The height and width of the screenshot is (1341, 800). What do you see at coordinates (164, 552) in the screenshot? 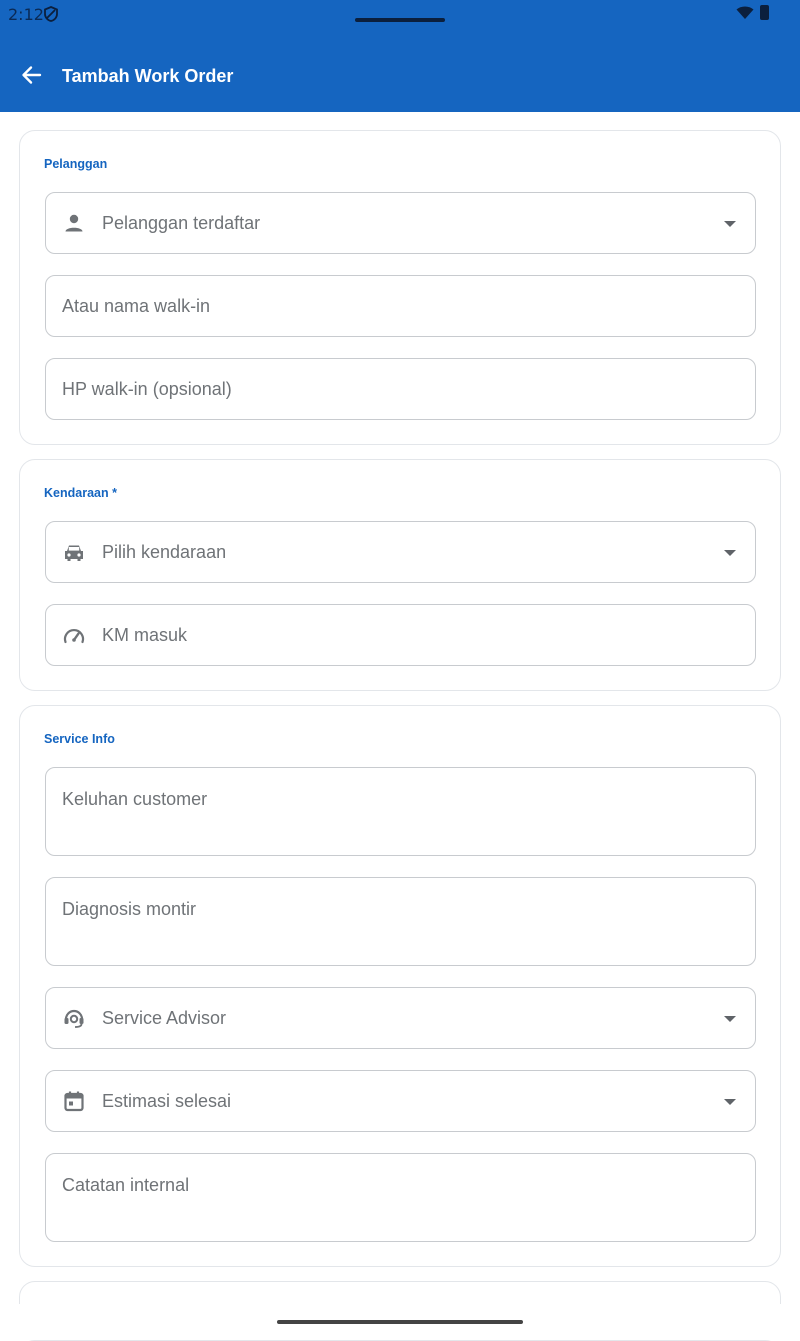
I see `vehicle-placeholder: Pilih kendaraan` at bounding box center [164, 552].